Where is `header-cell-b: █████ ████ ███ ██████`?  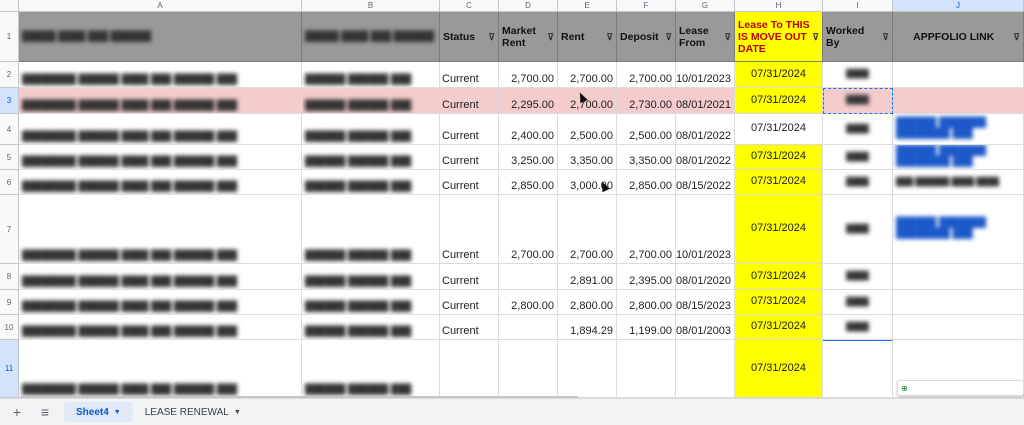 header-cell-b: █████ ████ ███ ██████ is located at coordinates (371, 37).